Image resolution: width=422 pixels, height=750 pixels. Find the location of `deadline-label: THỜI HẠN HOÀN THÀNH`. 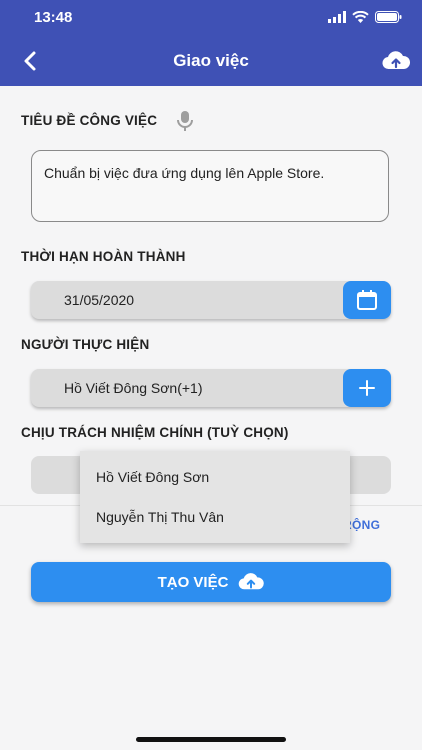

deadline-label: THỜI HẠN HOÀN THÀNH is located at coordinates (103, 256).